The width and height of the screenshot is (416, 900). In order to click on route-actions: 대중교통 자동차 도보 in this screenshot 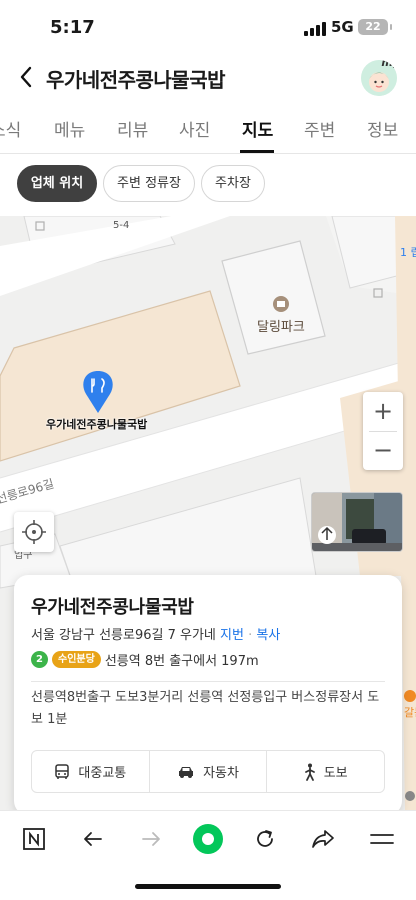, I will do `click(208, 771)`.